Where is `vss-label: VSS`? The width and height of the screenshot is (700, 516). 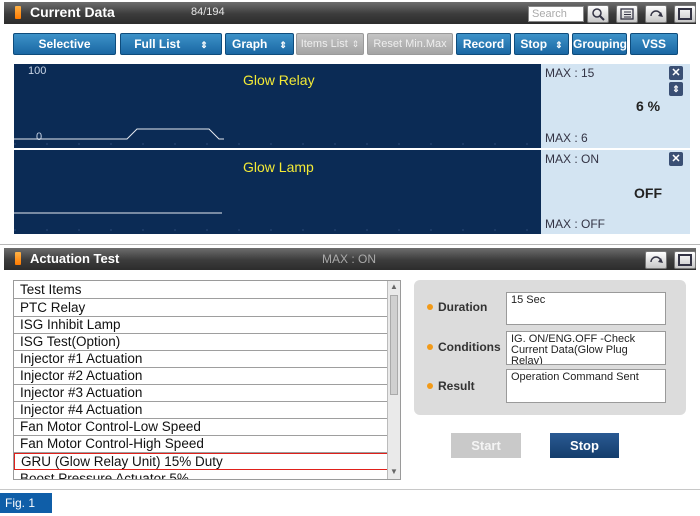 vss-label: VSS is located at coordinates (653, 44).